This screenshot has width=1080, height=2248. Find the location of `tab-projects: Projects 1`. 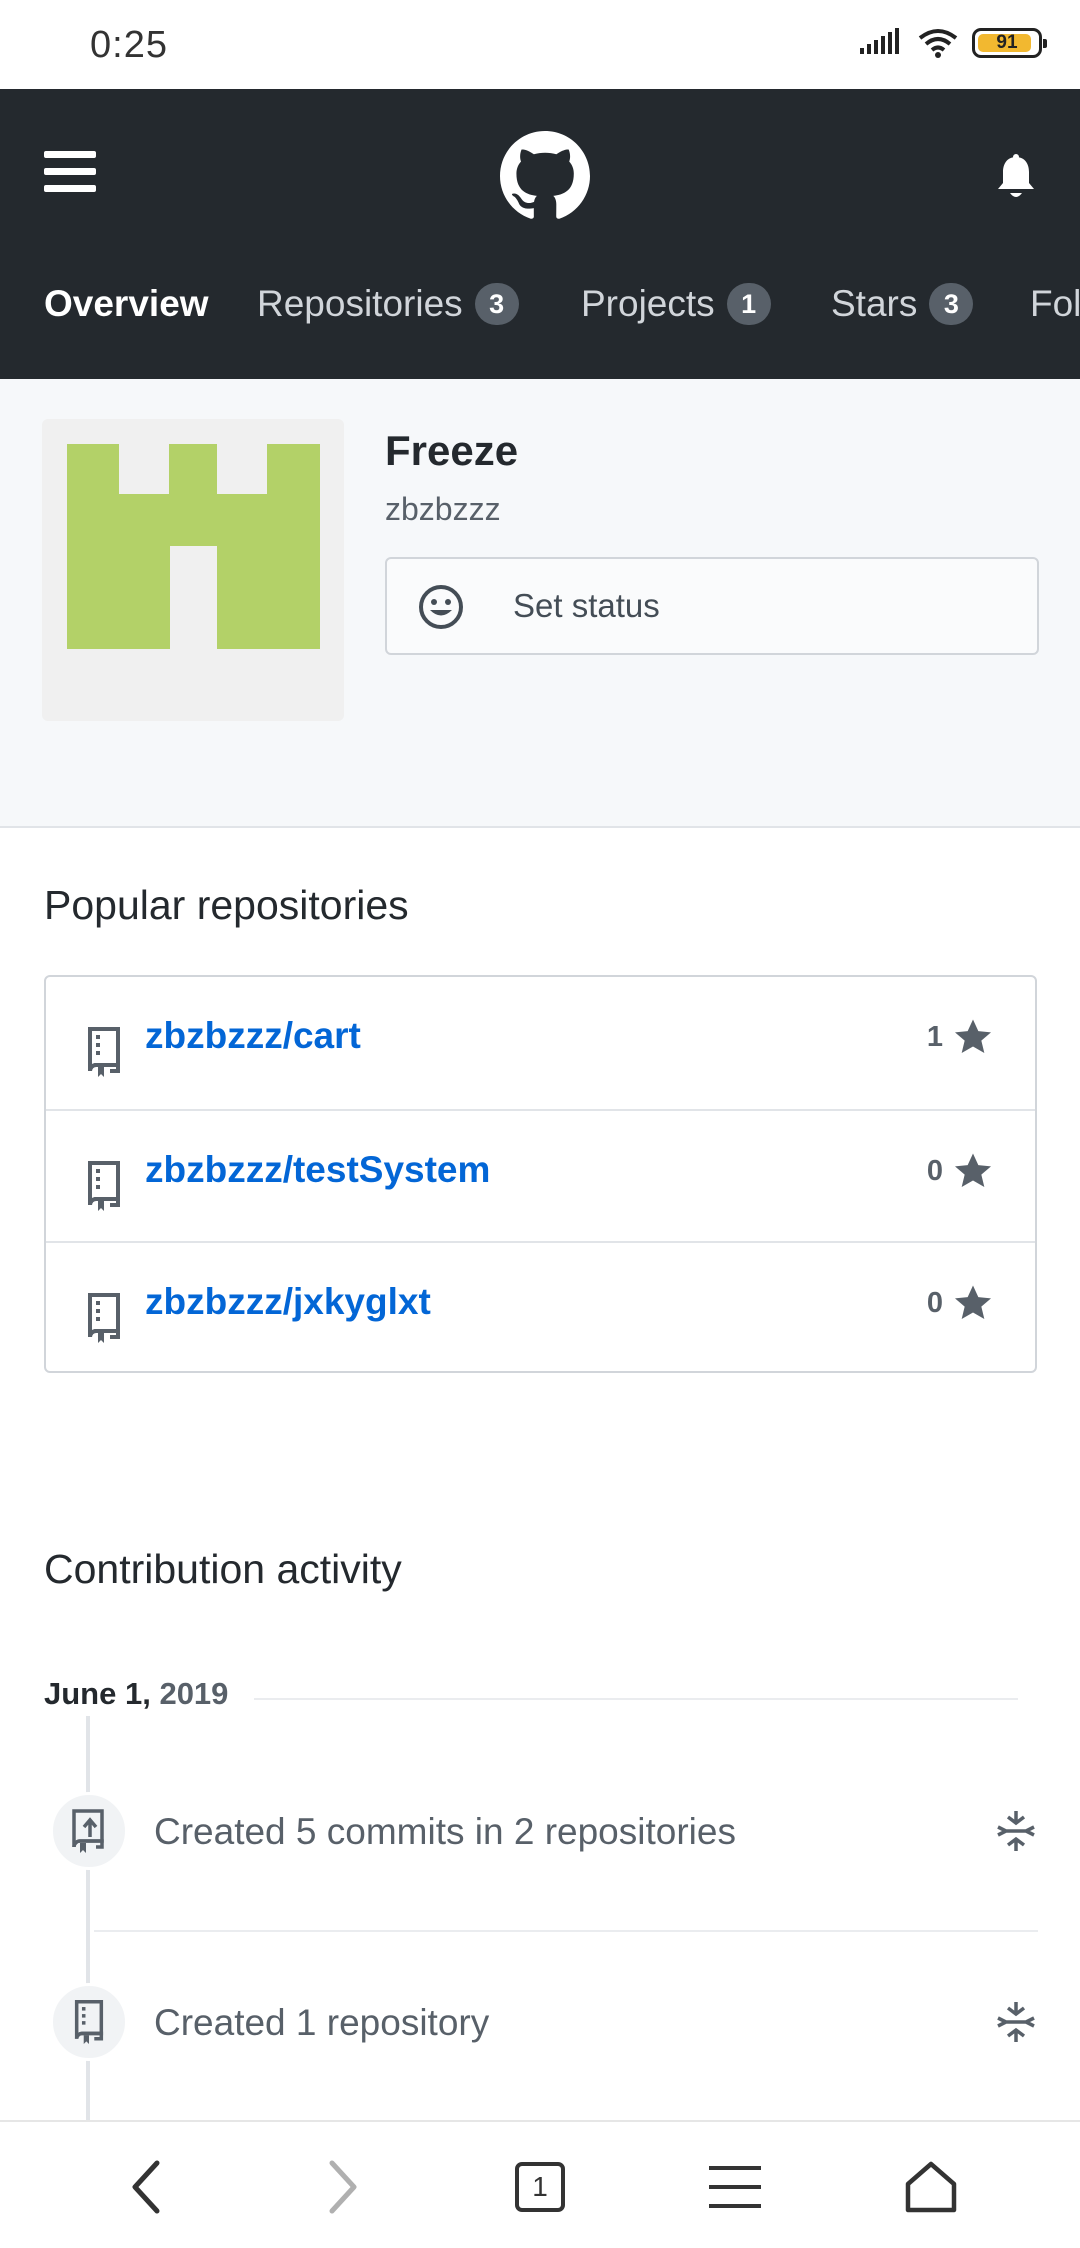

tab-projects: Projects 1 is located at coordinates (676, 304).